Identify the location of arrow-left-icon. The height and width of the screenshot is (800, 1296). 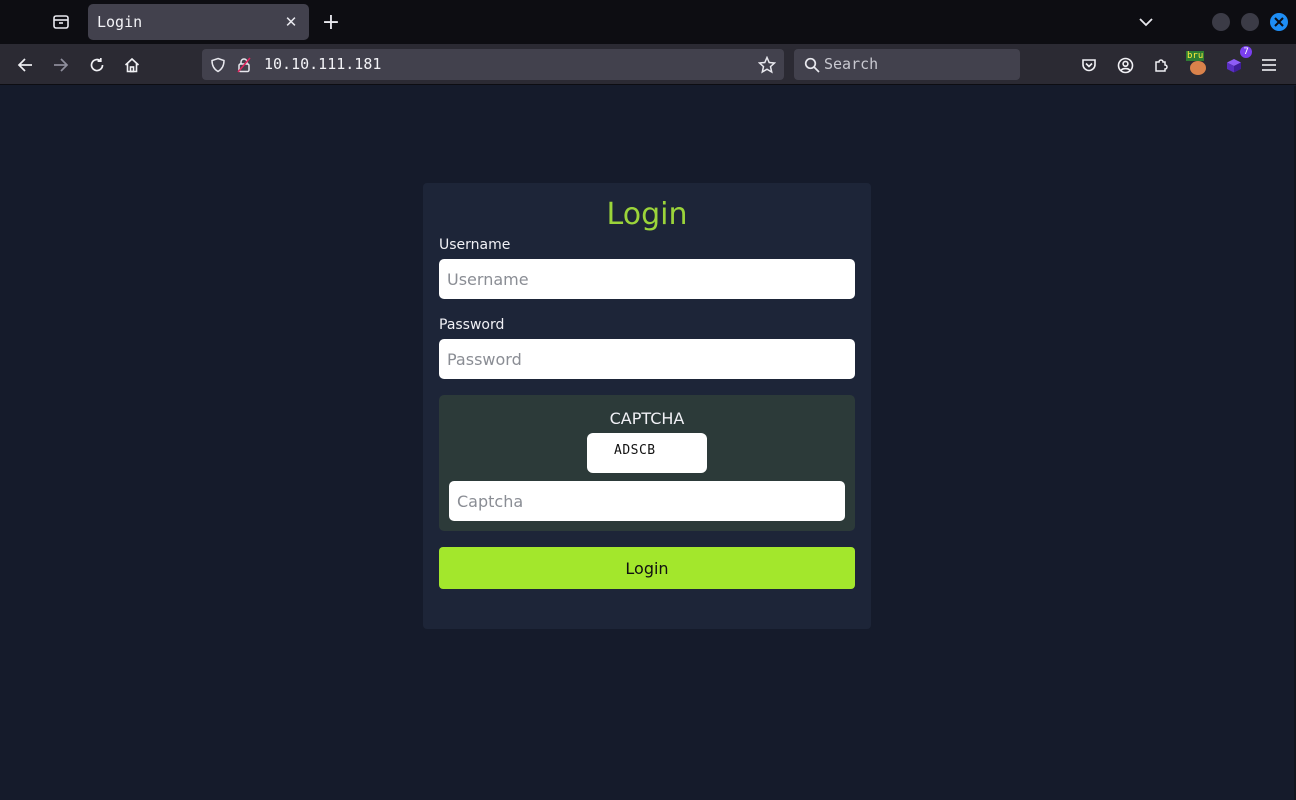
(24, 65).